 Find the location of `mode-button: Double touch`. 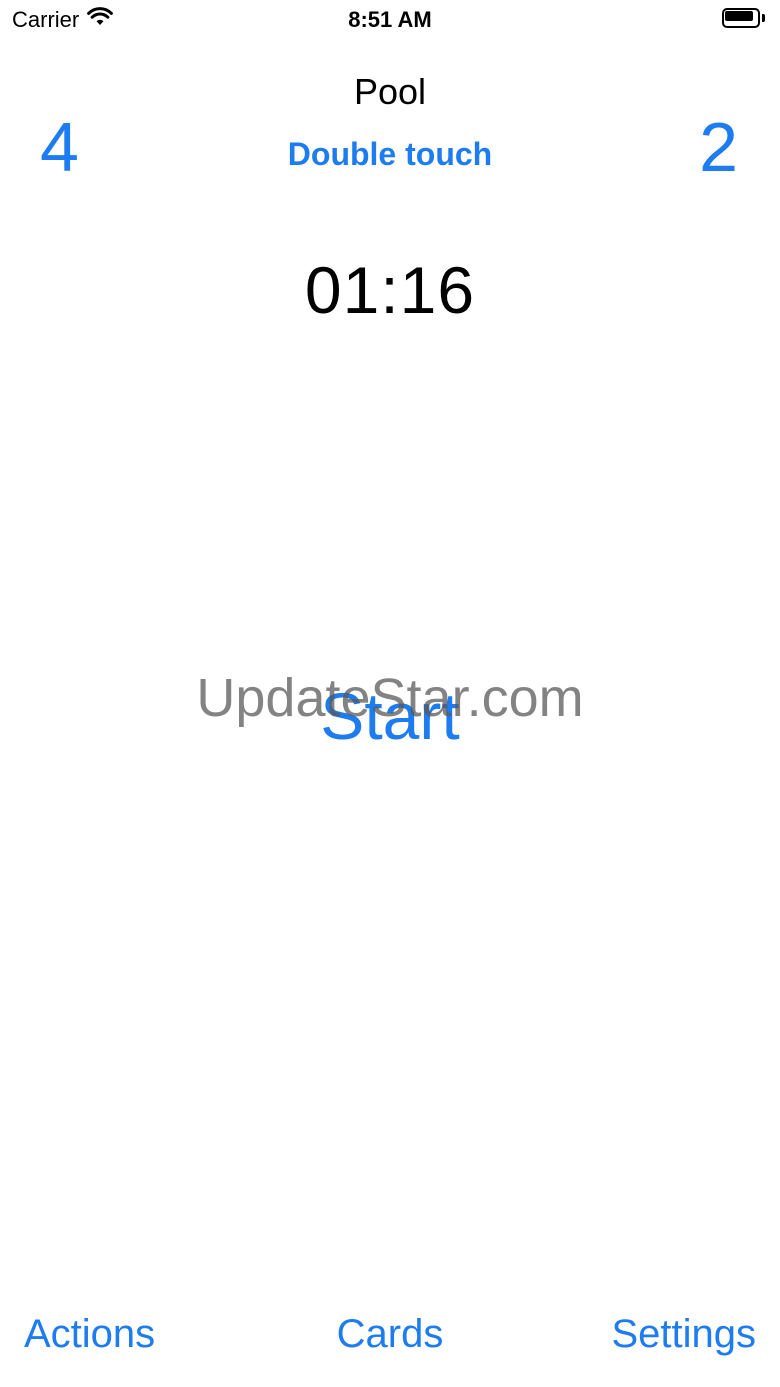

mode-button: Double touch is located at coordinates (390, 154).